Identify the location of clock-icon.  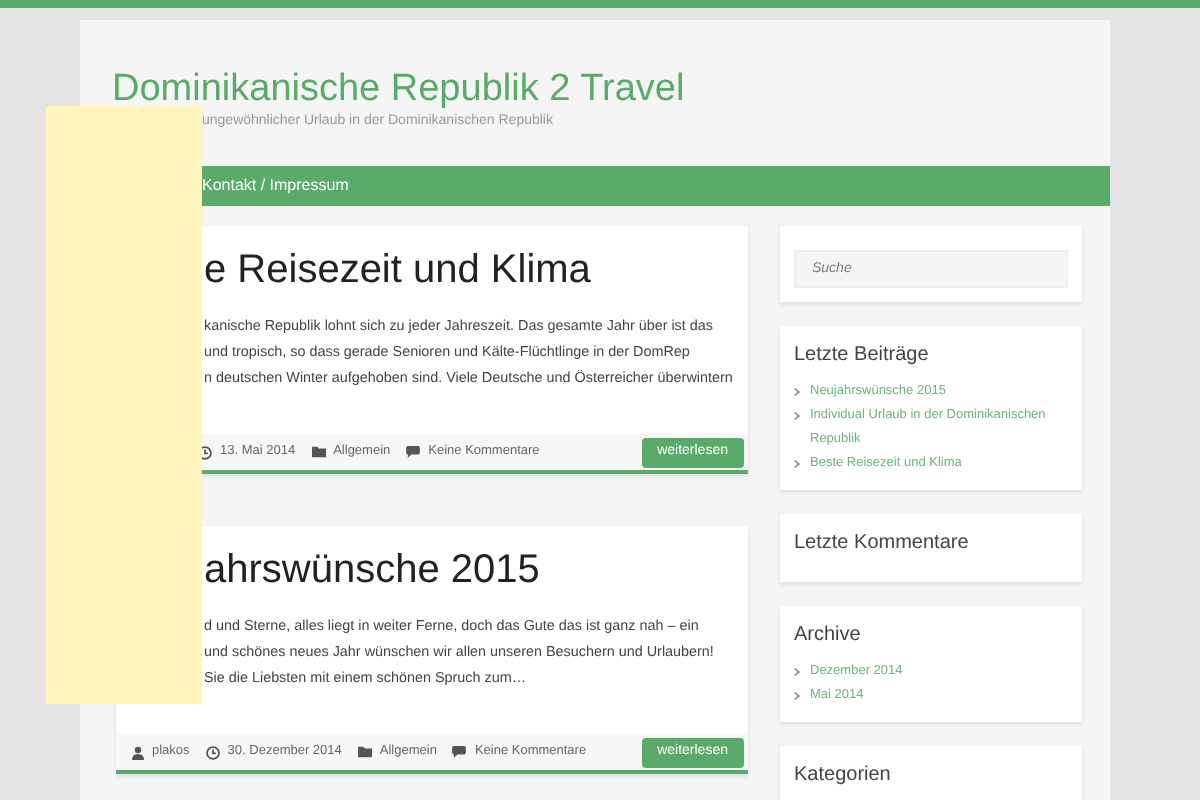
(212, 752).